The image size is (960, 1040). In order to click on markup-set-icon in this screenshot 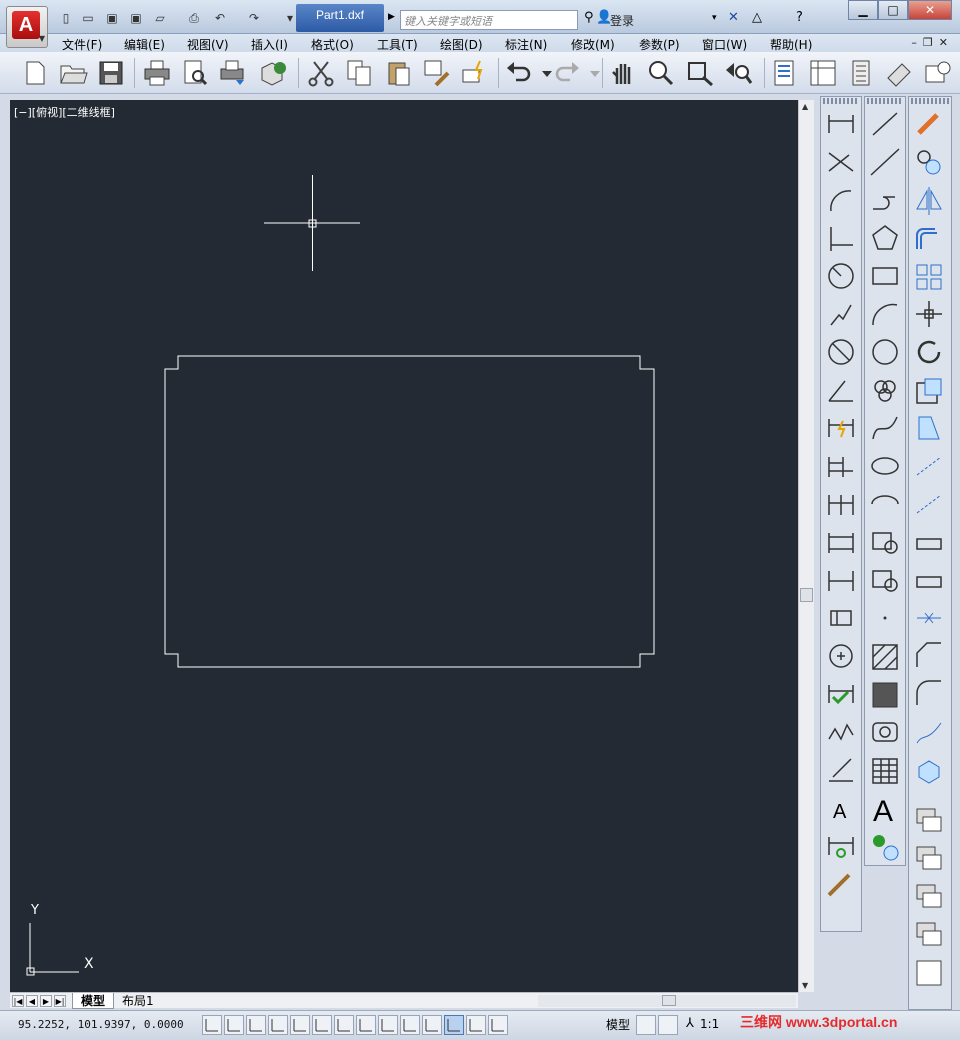, I will do `click(937, 73)`.